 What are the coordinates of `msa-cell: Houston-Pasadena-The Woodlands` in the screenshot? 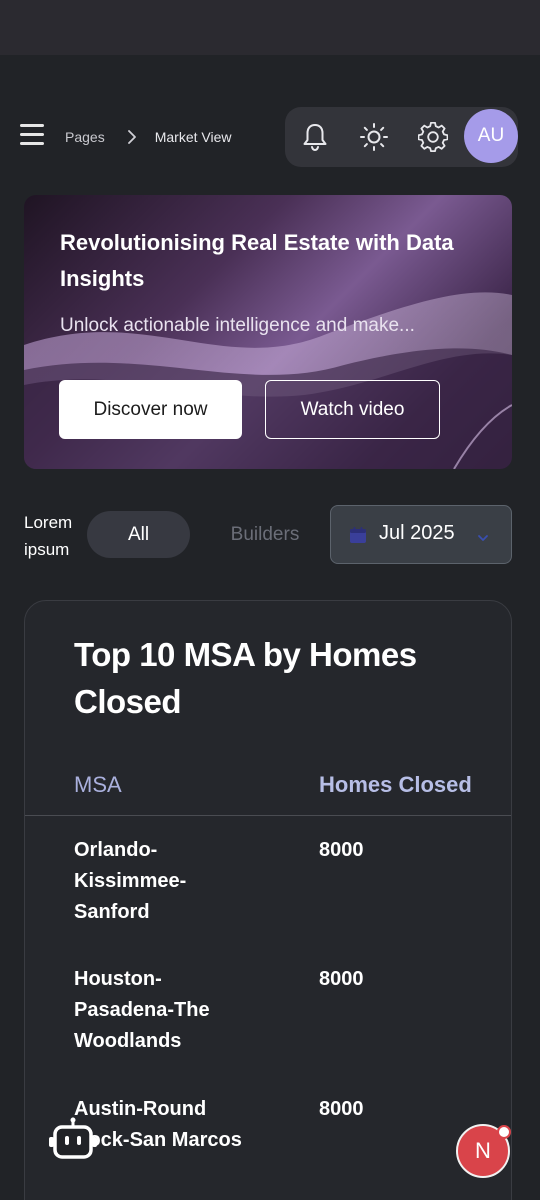 It's located at (142, 1010).